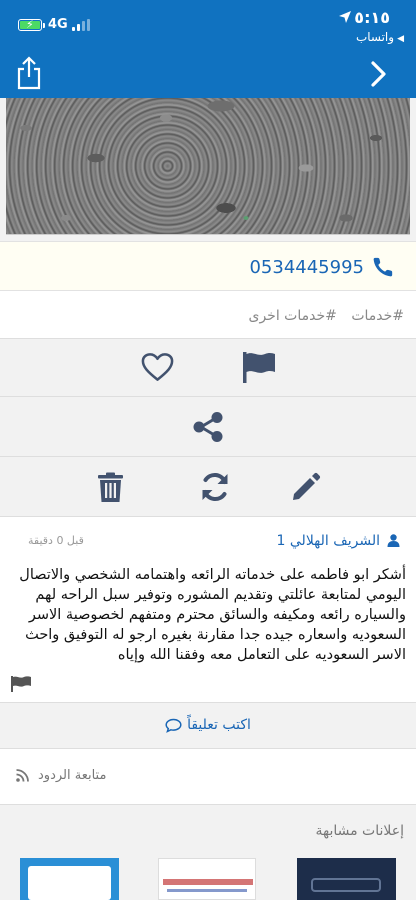 The width and height of the screenshot is (416, 900). I want to click on share-export-icon, so click(29, 73).